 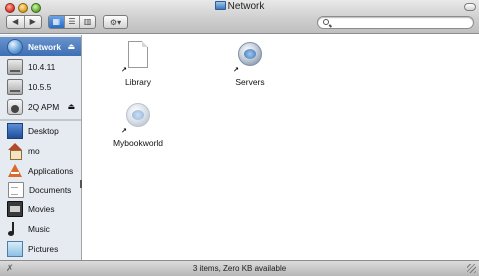 What do you see at coordinates (45, 46) in the screenshot?
I see `sidebar-item-label: Network` at bounding box center [45, 46].